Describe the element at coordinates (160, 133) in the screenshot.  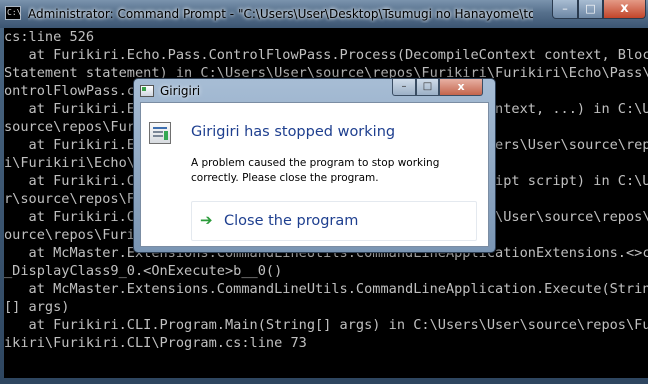
I see `program-icon` at that location.